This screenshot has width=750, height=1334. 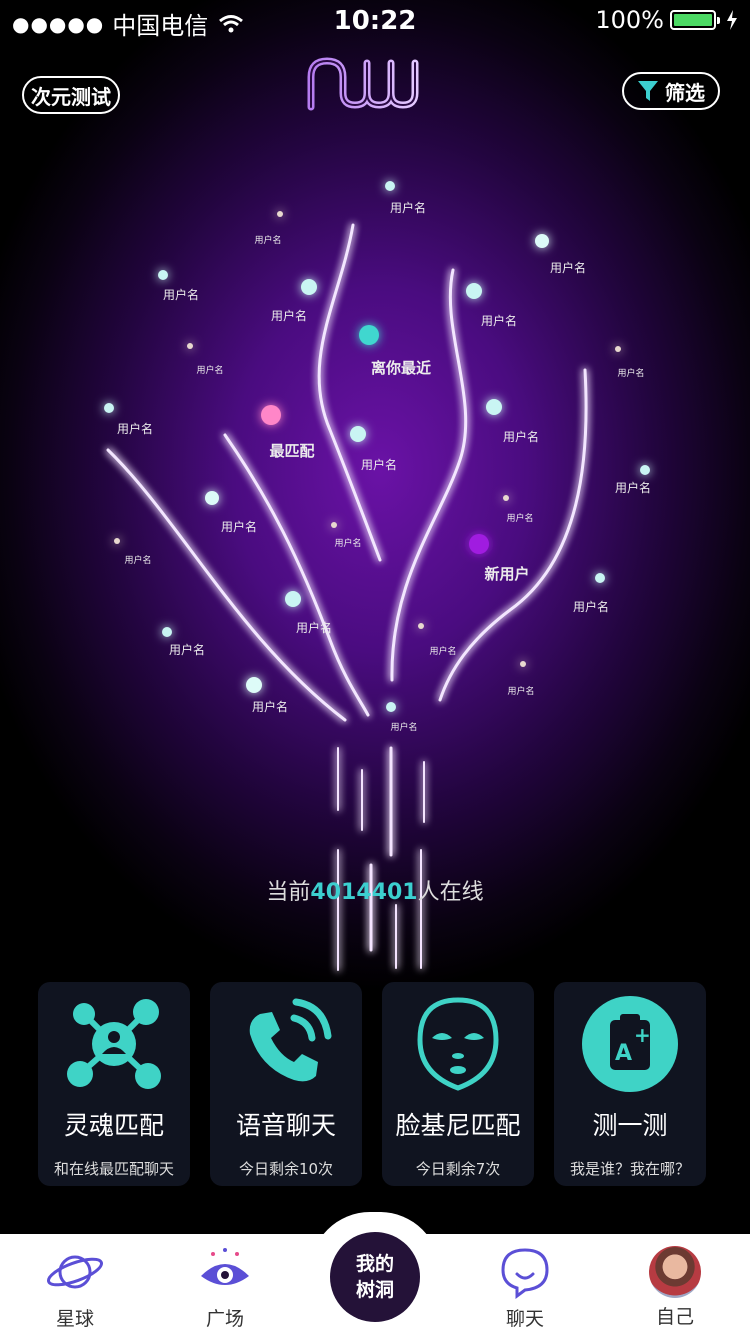 I want to click on network-user-icon, so click(x=114, y=1044).